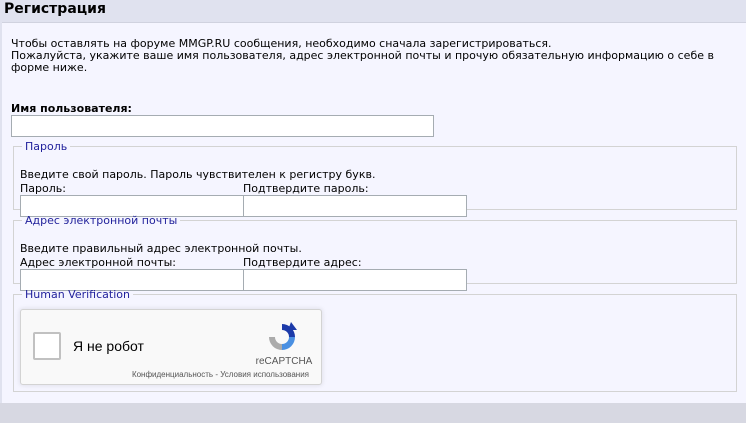 This screenshot has width=746, height=423. What do you see at coordinates (77, 294) in the screenshot?
I see `verification-legend: Human Verification` at bounding box center [77, 294].